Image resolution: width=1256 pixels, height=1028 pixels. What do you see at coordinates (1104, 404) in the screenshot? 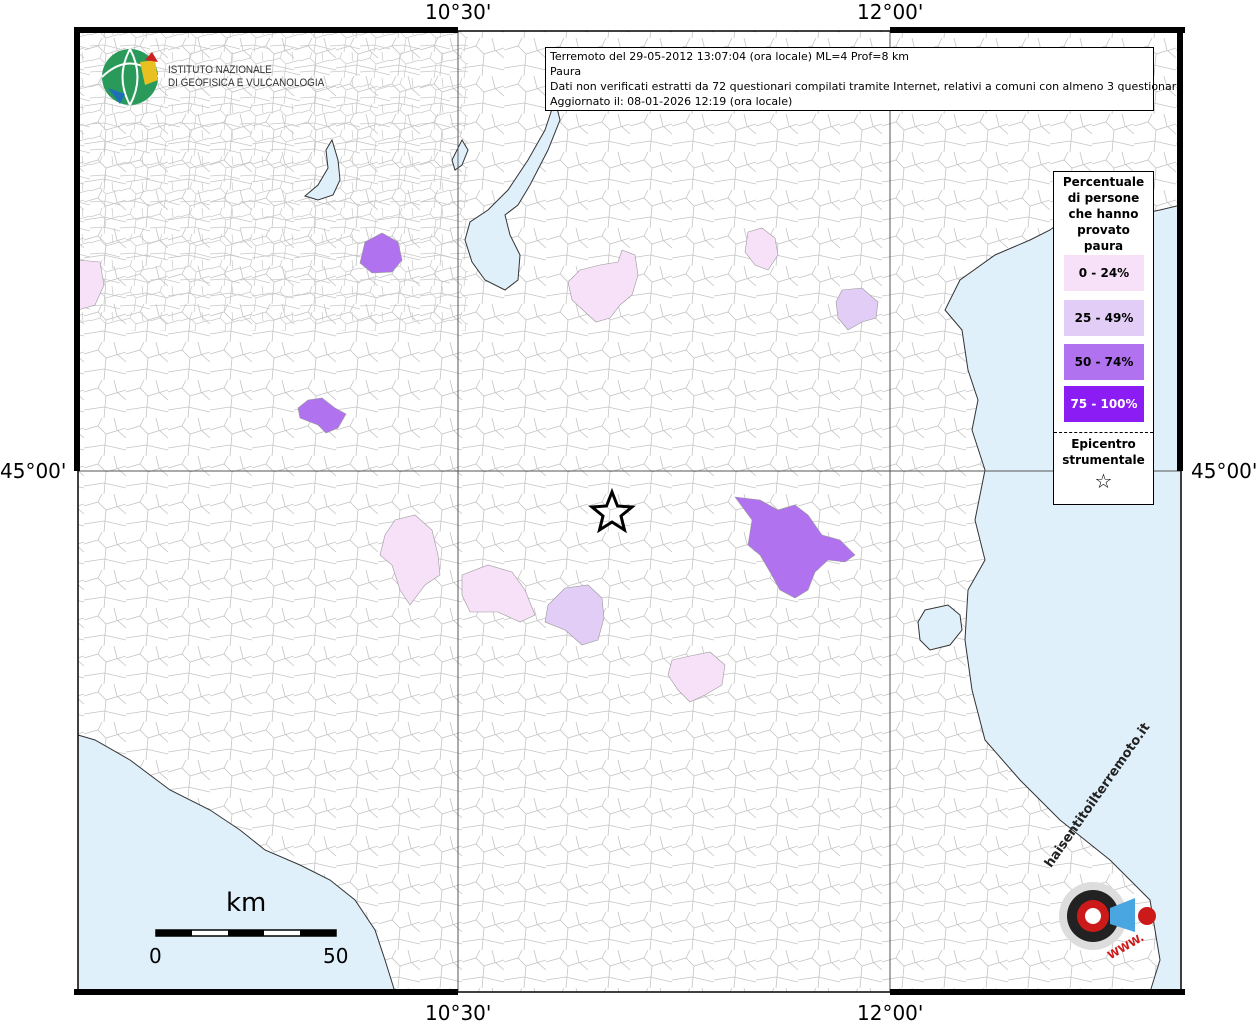
I see `legend-class-3: 75 - 100%` at bounding box center [1104, 404].